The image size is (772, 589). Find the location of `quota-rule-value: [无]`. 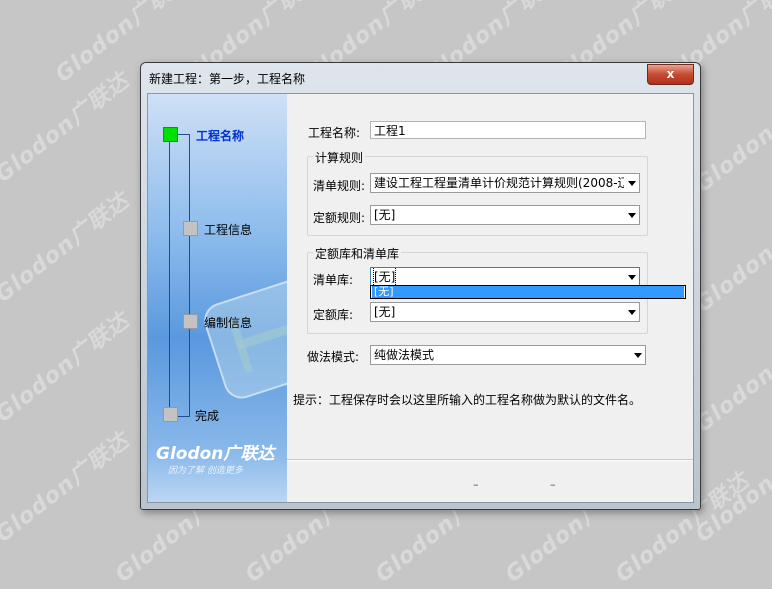

quota-rule-value: [无] is located at coordinates (385, 215).